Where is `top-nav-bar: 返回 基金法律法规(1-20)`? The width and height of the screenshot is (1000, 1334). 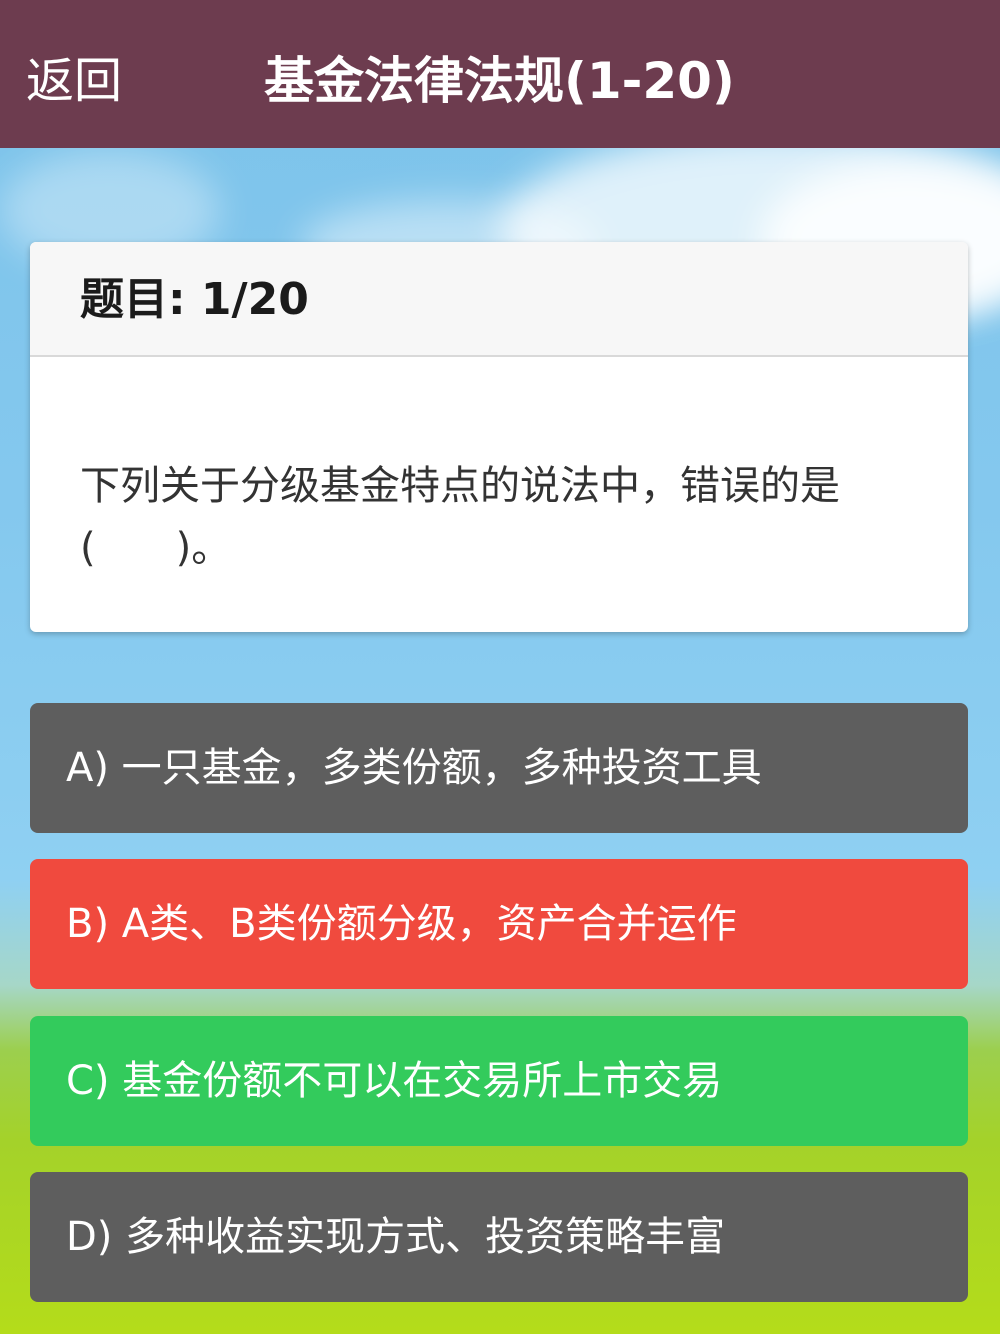 top-nav-bar: 返回 基金法律法规(1-20) is located at coordinates (500, 74).